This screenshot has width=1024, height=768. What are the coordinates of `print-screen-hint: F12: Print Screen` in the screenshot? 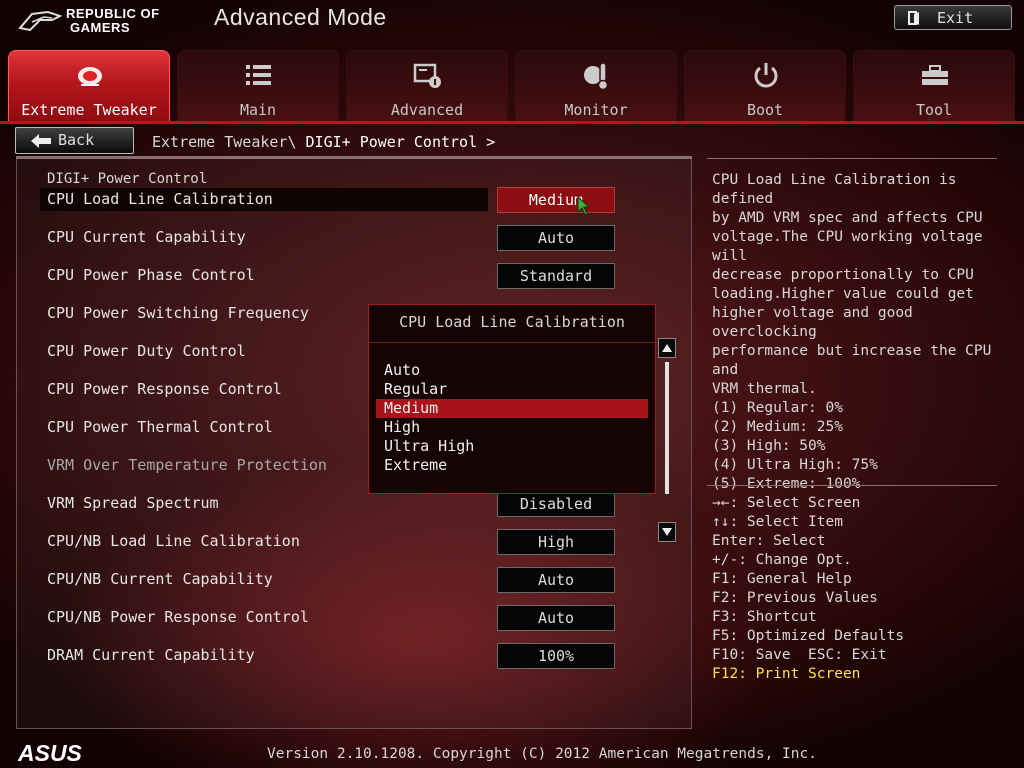 It's located at (786, 674).